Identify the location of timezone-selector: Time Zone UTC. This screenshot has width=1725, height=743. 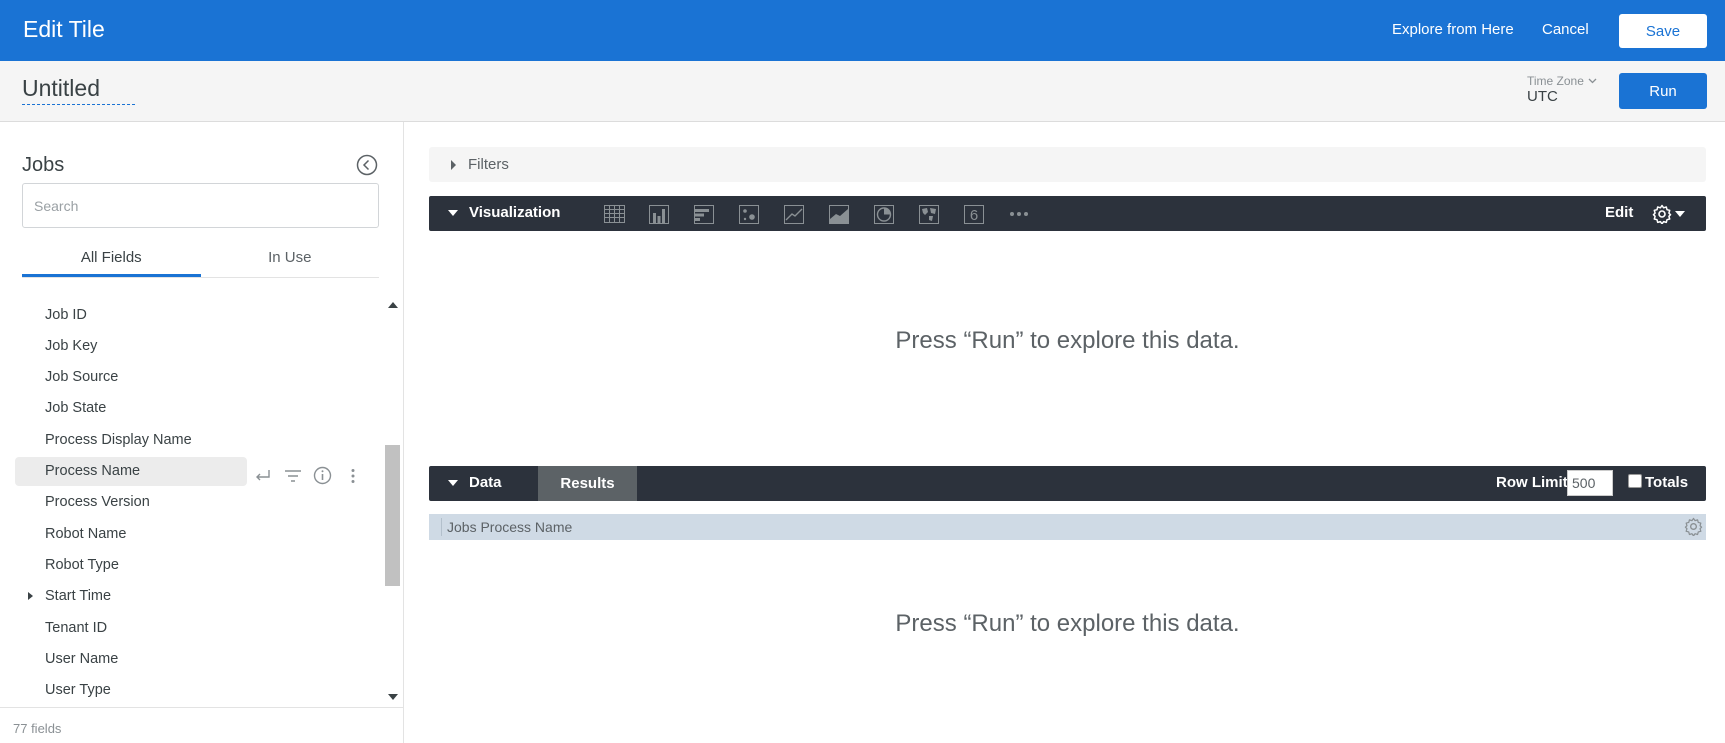
(1562, 89).